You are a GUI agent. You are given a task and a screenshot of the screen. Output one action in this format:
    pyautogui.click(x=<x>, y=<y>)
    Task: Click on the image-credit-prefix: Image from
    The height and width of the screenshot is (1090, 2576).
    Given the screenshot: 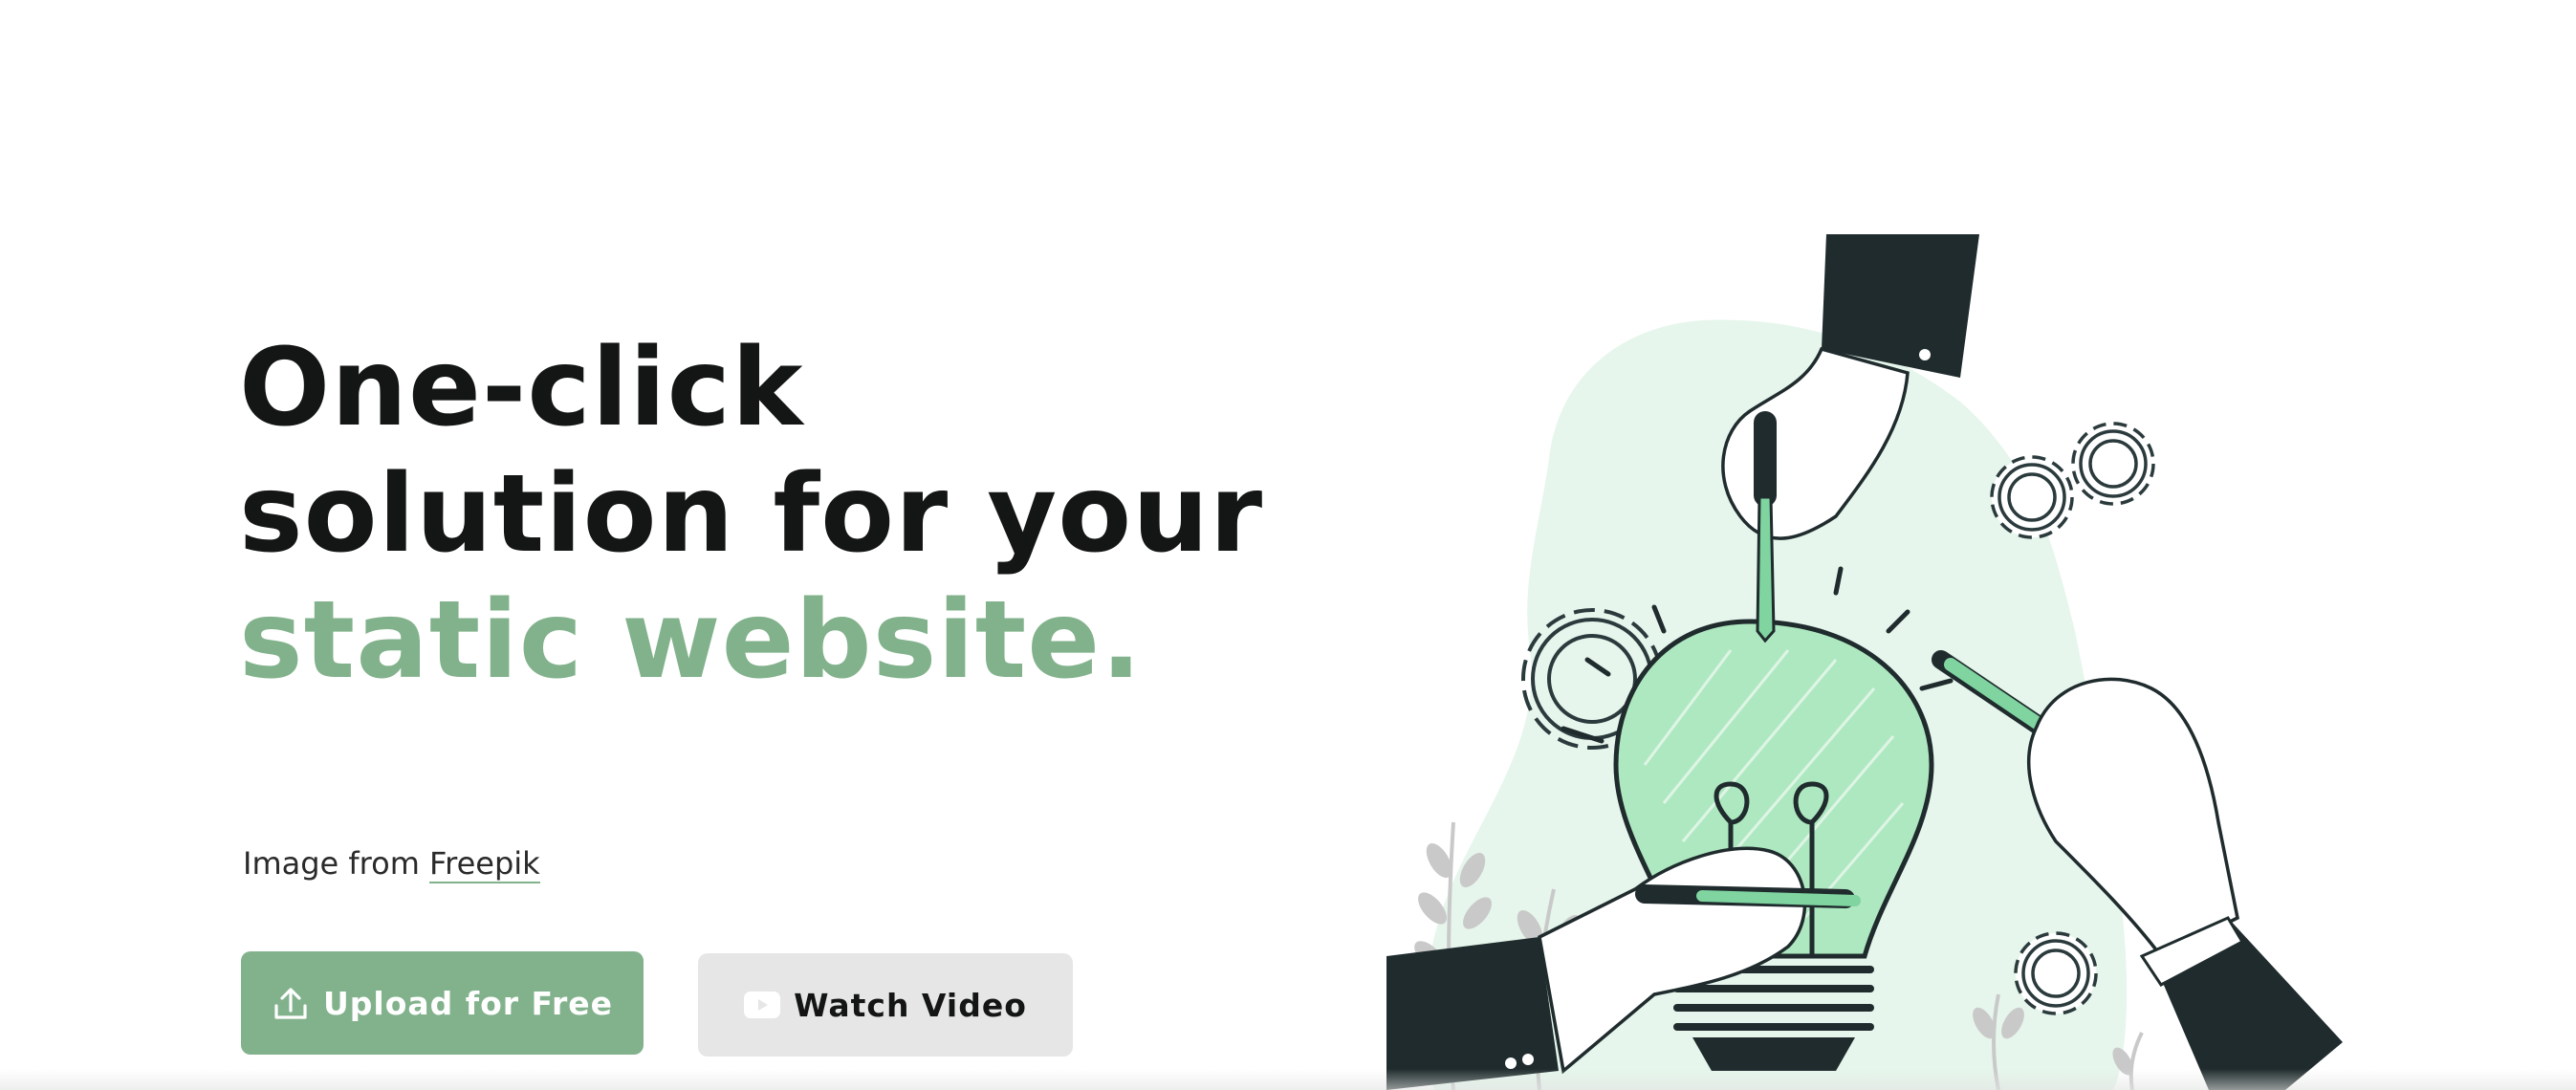 What is the action you would take?
    pyautogui.click(x=336, y=863)
    